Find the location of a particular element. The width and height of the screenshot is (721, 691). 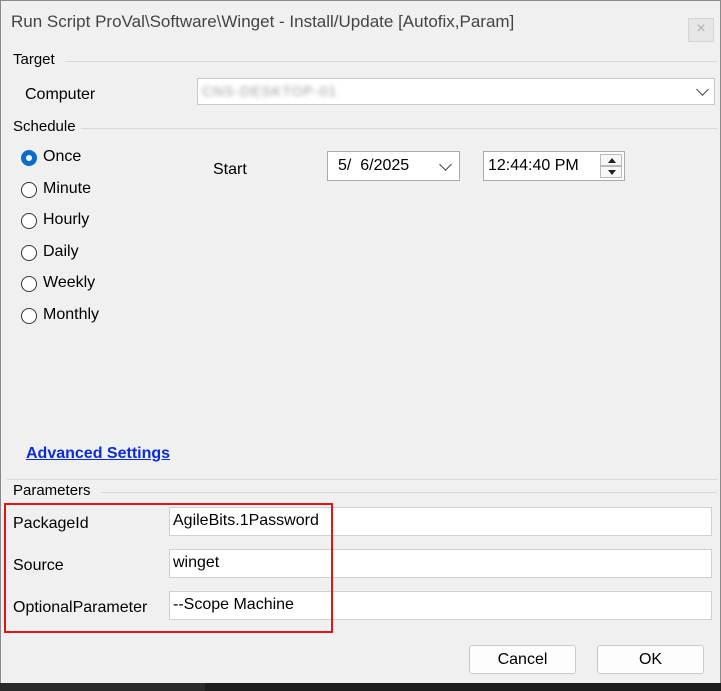

cancel-button: Cancel is located at coordinates (522, 659).